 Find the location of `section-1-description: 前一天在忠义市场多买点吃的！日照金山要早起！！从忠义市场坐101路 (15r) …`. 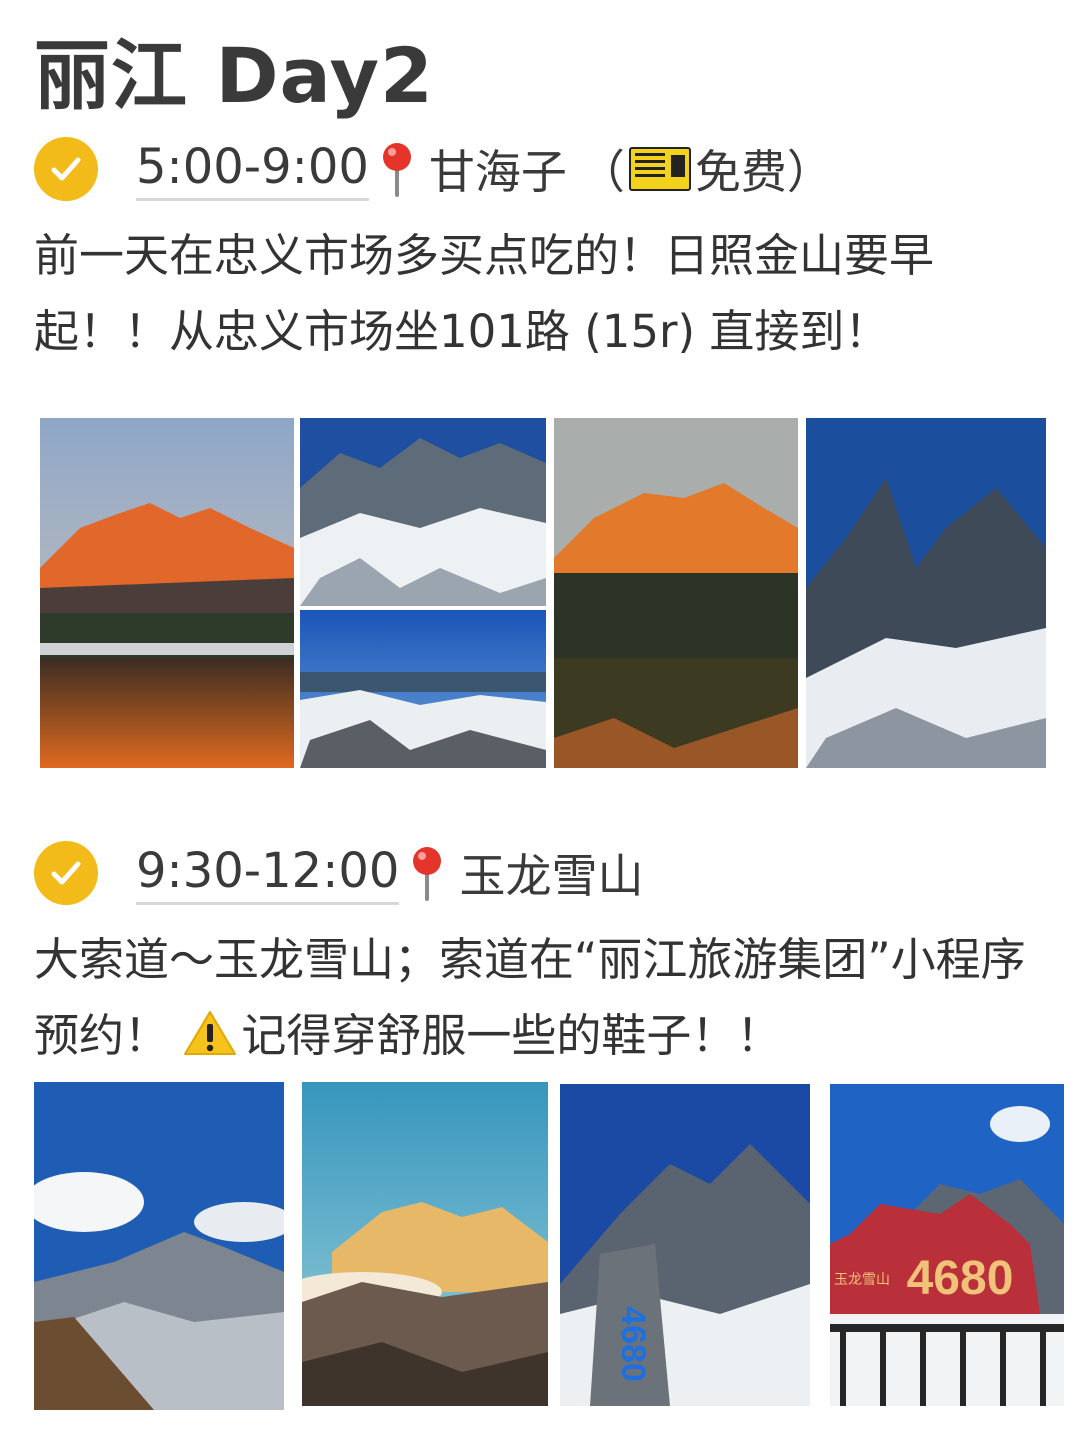

section-1-description: 前一天在忠义市场多买点吃的！日照金山要早起！！从忠义市场坐101路 (15r) … is located at coordinates (484, 293).